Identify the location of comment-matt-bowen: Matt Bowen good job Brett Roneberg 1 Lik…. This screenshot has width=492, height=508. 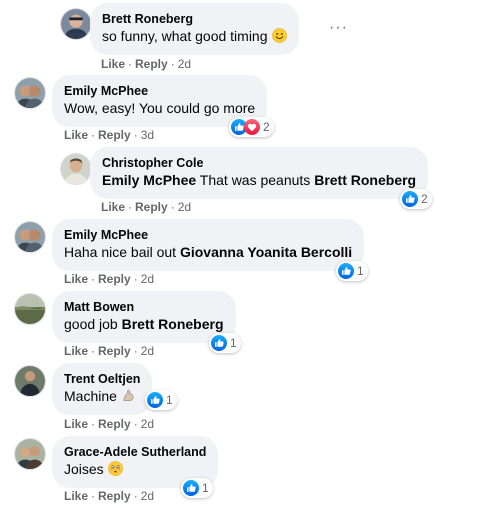
(246, 324).